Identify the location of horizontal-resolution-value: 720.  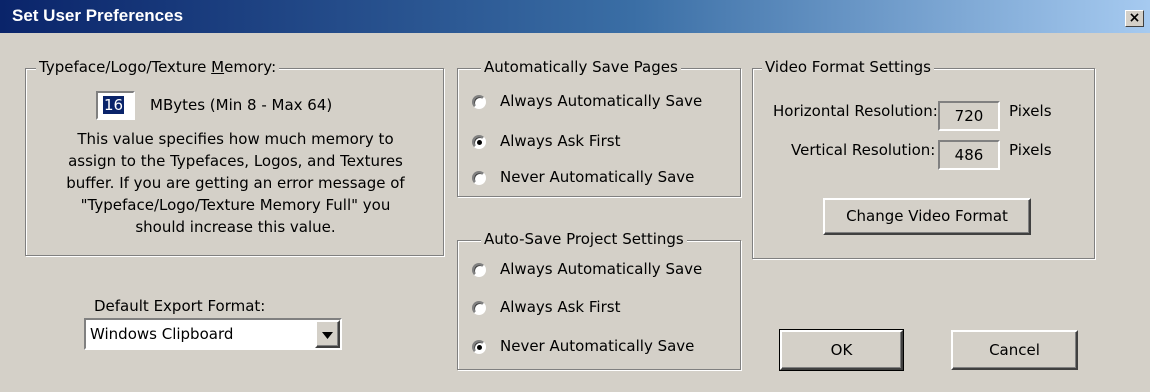
(969, 116).